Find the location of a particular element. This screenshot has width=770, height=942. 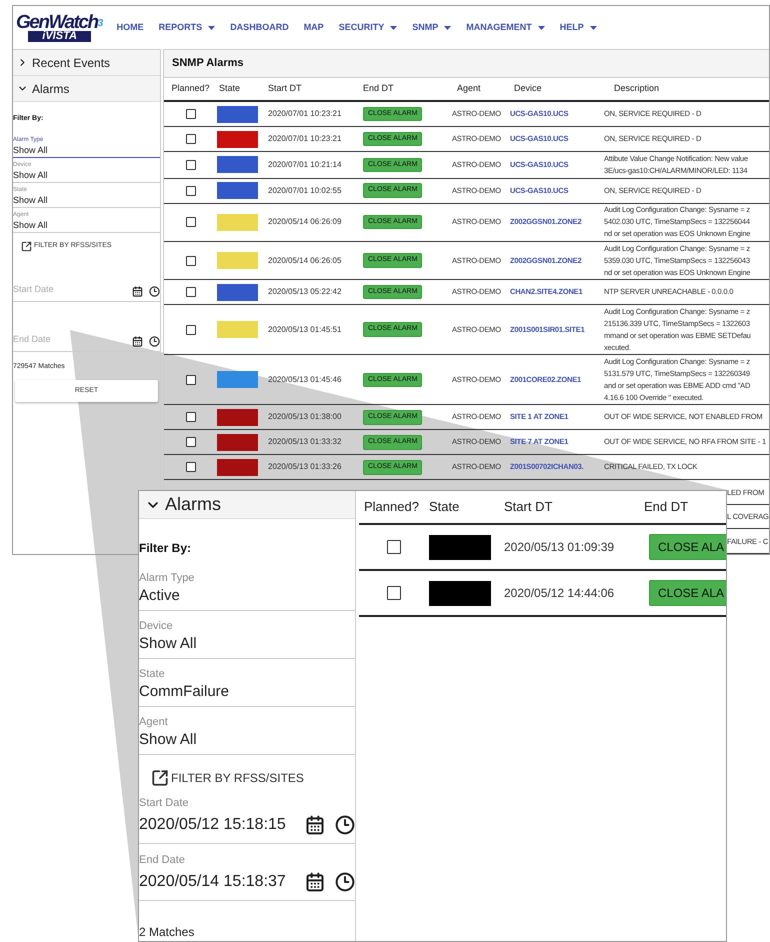

nav-item: MANAGEMENT is located at coordinates (505, 27).